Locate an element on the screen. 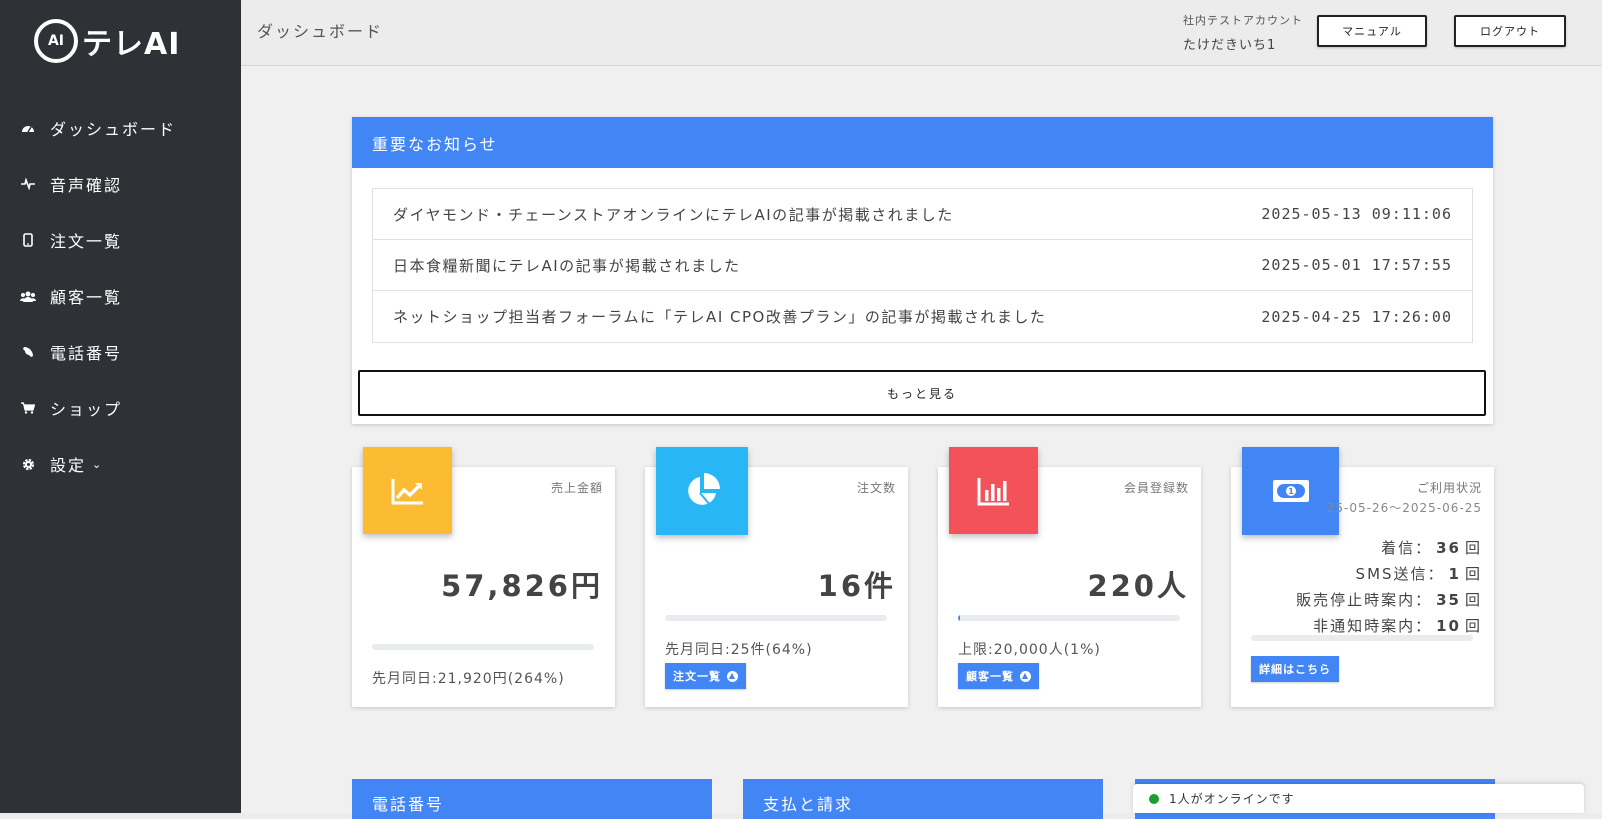 Image resolution: width=1602 pixels, height=819 pixels. logo-mark: AI is located at coordinates (56, 41).